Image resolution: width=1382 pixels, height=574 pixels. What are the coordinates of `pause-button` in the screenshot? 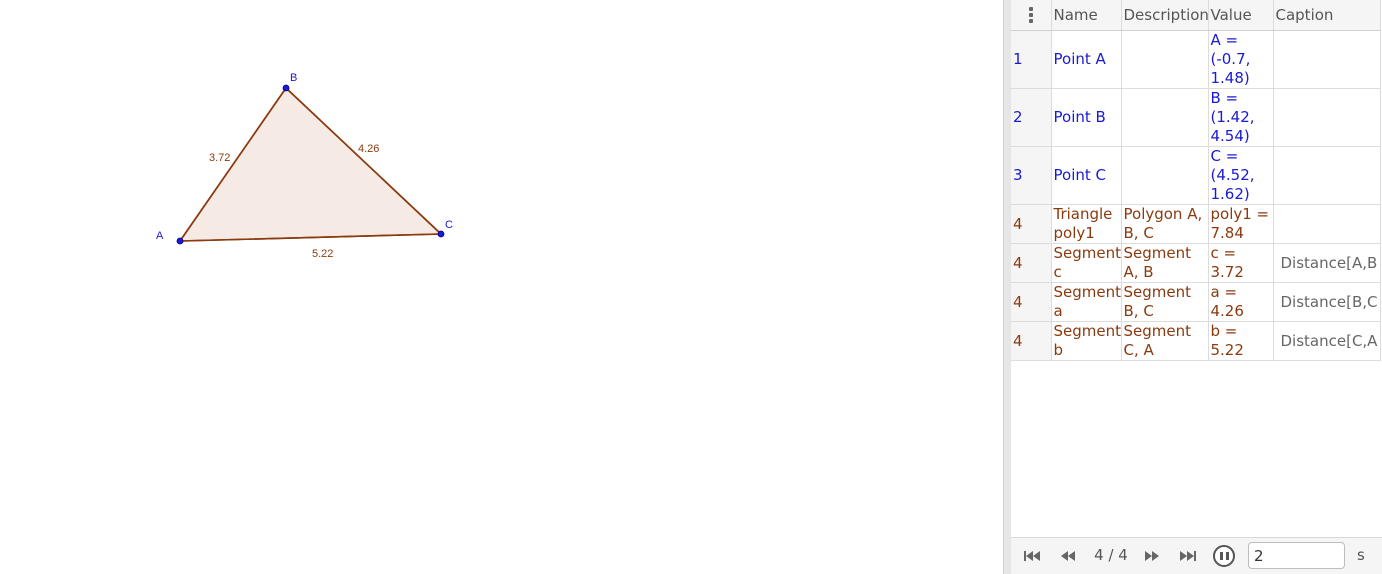 It's located at (1224, 556).